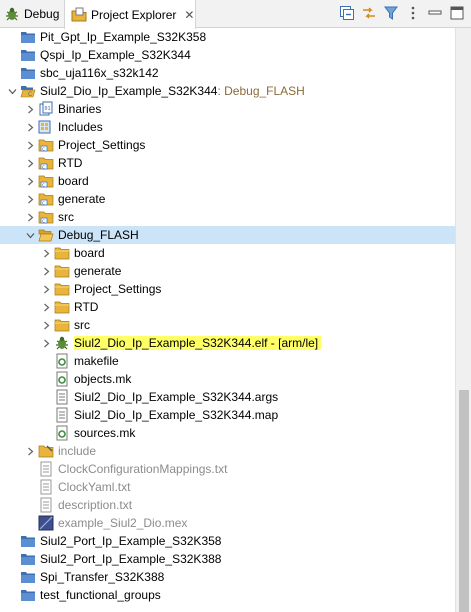 The width and height of the screenshot is (471, 612). What do you see at coordinates (86, 307) in the screenshot?
I see `tree-item-name: RTD` at bounding box center [86, 307].